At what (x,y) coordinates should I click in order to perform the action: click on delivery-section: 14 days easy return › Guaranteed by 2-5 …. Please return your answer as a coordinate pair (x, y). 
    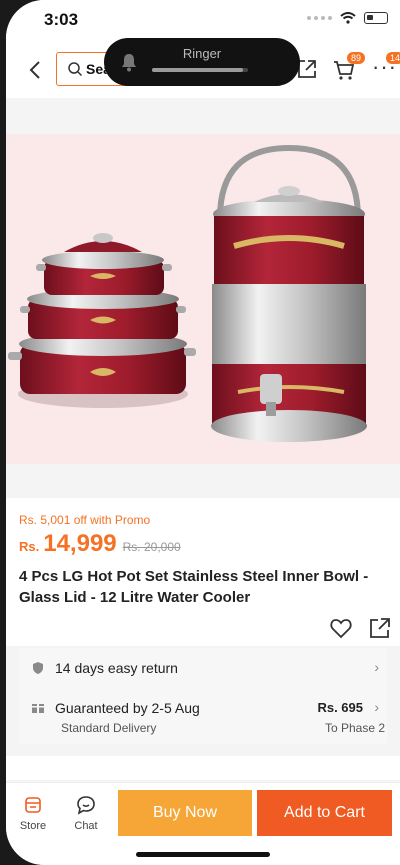
    Looking at the image, I should click on (203, 696).